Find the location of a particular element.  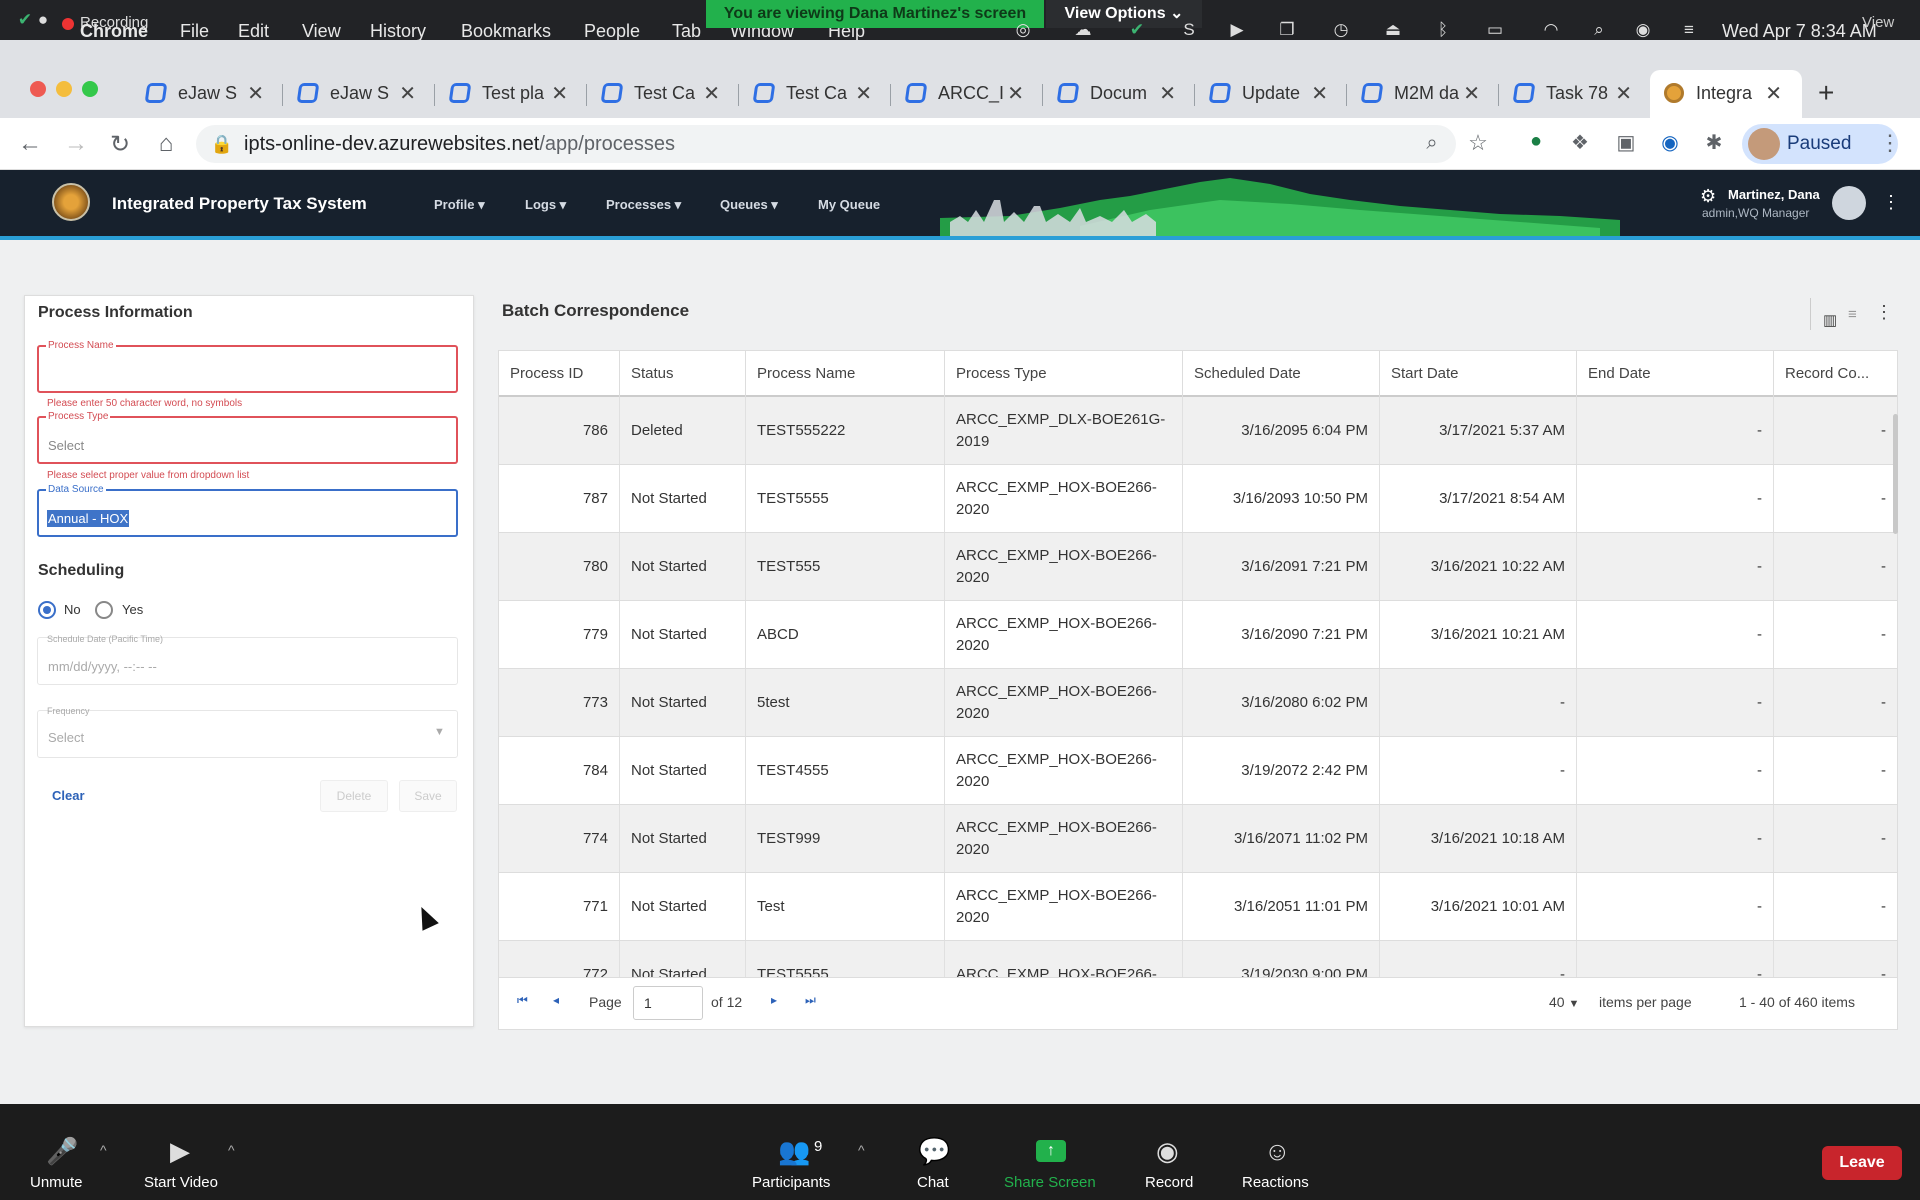

menu-people: People is located at coordinates (612, 31).